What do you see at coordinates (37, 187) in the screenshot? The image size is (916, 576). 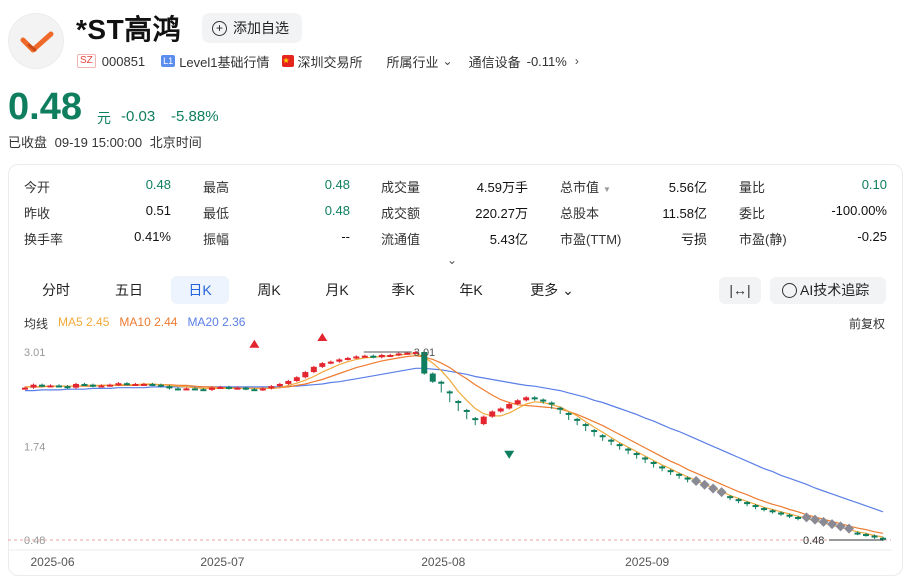 I see `stat-label: 今开` at bounding box center [37, 187].